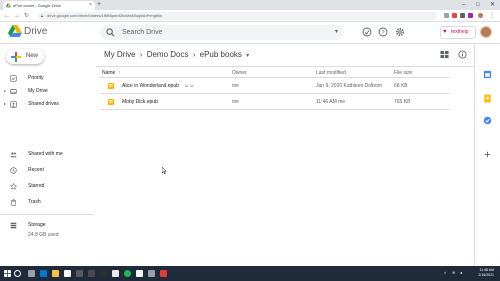 This screenshot has width=500, height=281. What do you see at coordinates (8, 5) in the screenshot?
I see `drive-favicon-icon` at bounding box center [8, 5].